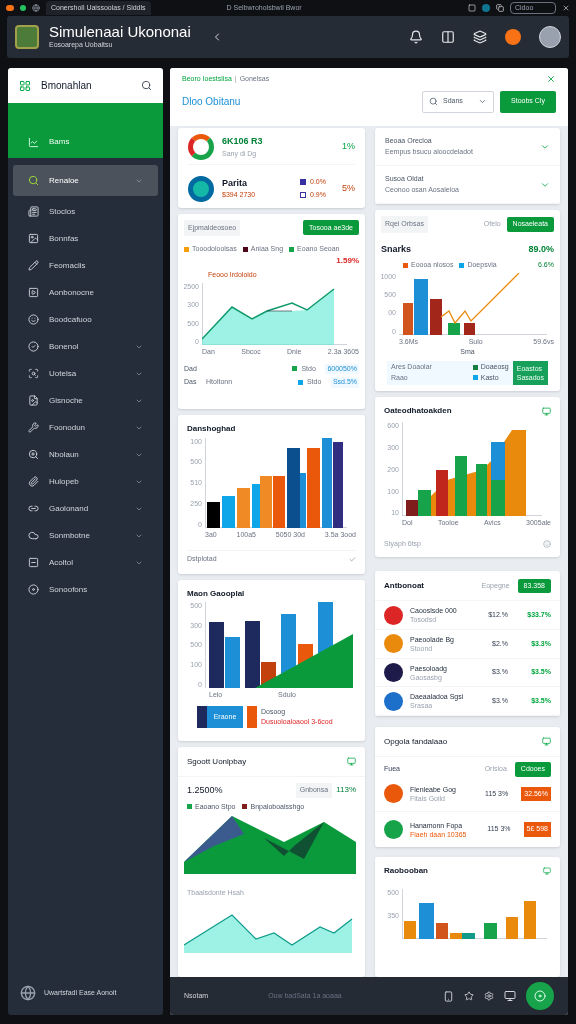 The height and width of the screenshot is (1024, 576). What do you see at coordinates (25, 85) in the screenshot?
I see `grid-icon` at bounding box center [25, 85].